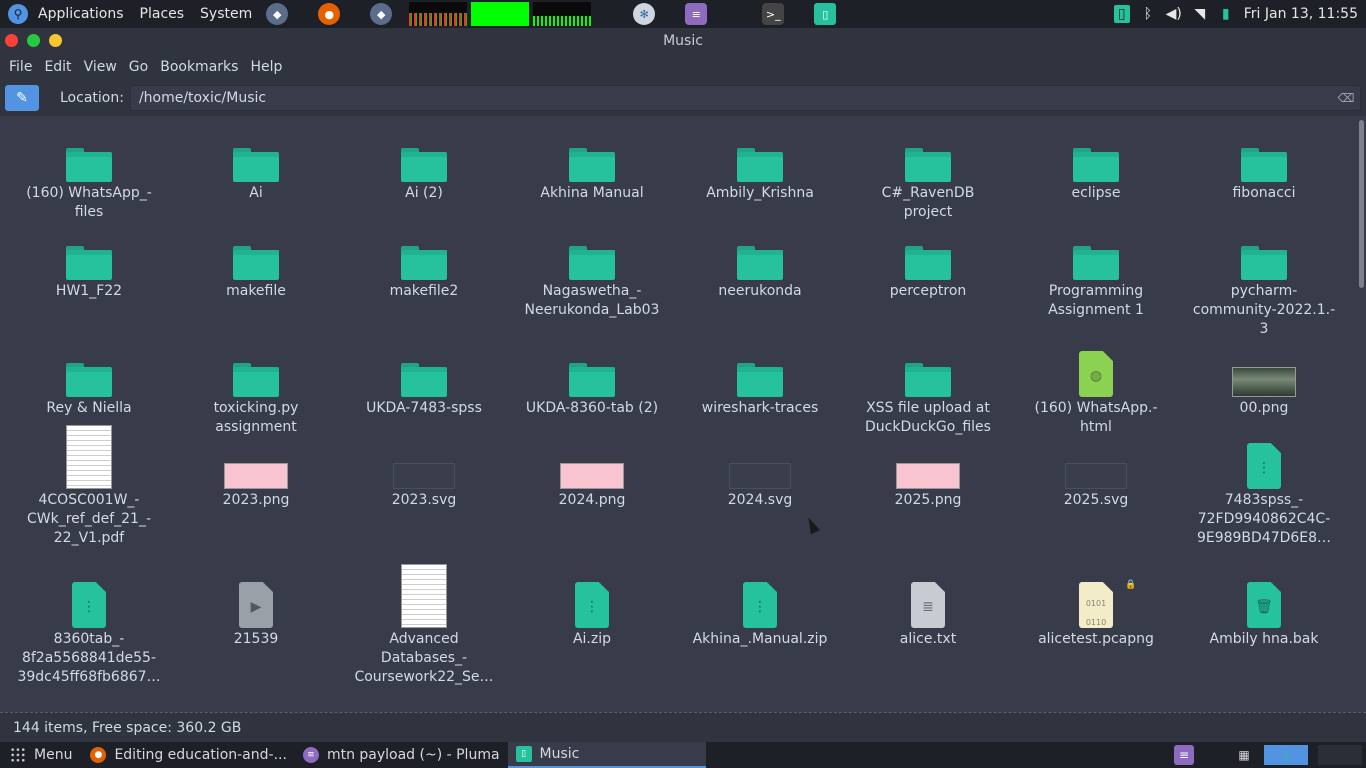 This screenshot has height=768, width=1366. I want to click on file-item: makefile, so click(256, 265).